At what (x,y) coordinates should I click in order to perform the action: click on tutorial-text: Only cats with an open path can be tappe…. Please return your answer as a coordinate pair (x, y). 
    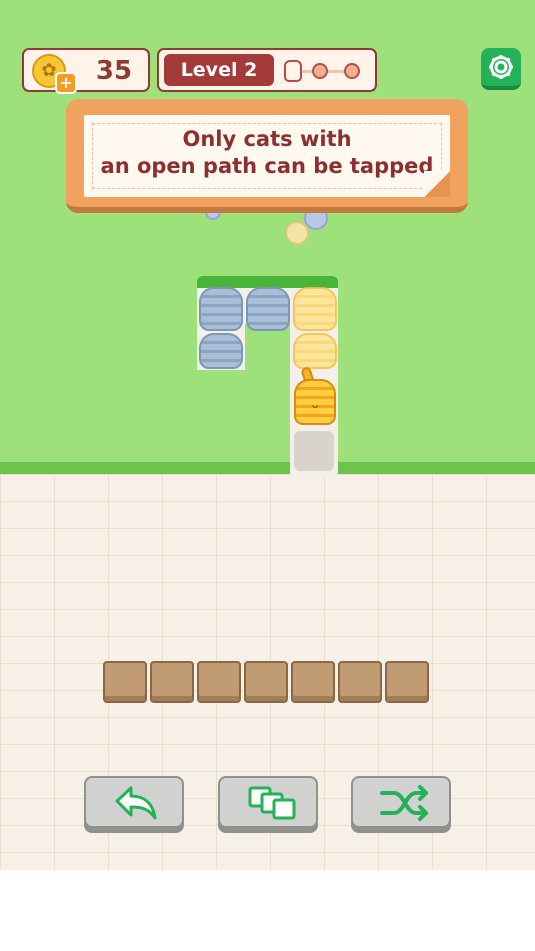
    Looking at the image, I should click on (267, 153).